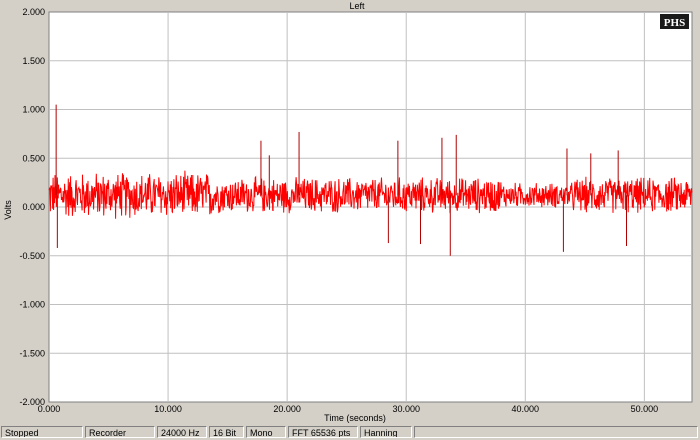  I want to click on status-fft: FFT 65536 pts, so click(323, 432).